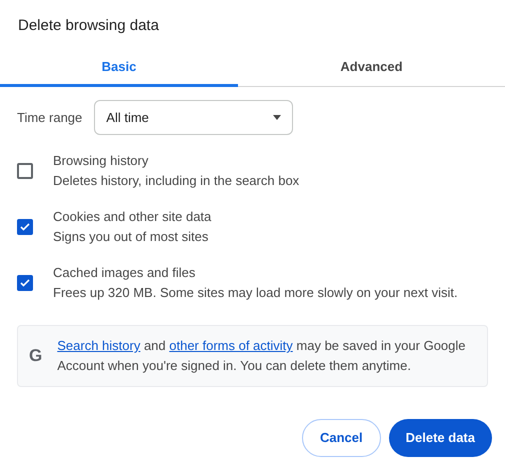 The image size is (505, 465). What do you see at coordinates (176, 181) in the screenshot?
I see `option-description: Deletes history, including in the search box` at bounding box center [176, 181].